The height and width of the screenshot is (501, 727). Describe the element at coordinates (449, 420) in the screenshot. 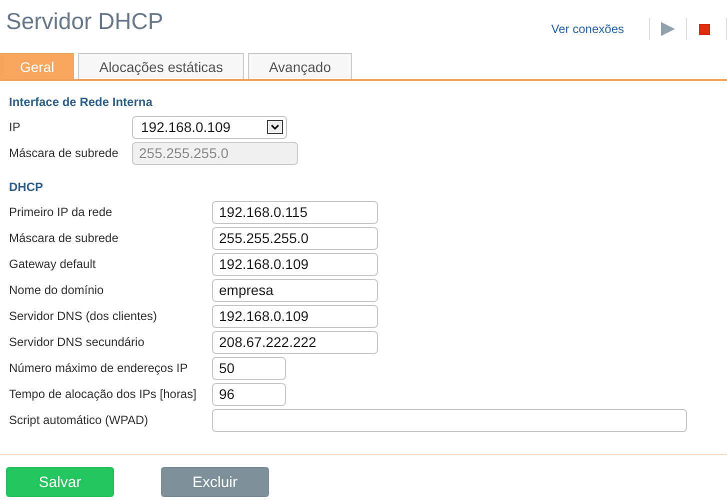

I see `input-field` at that location.